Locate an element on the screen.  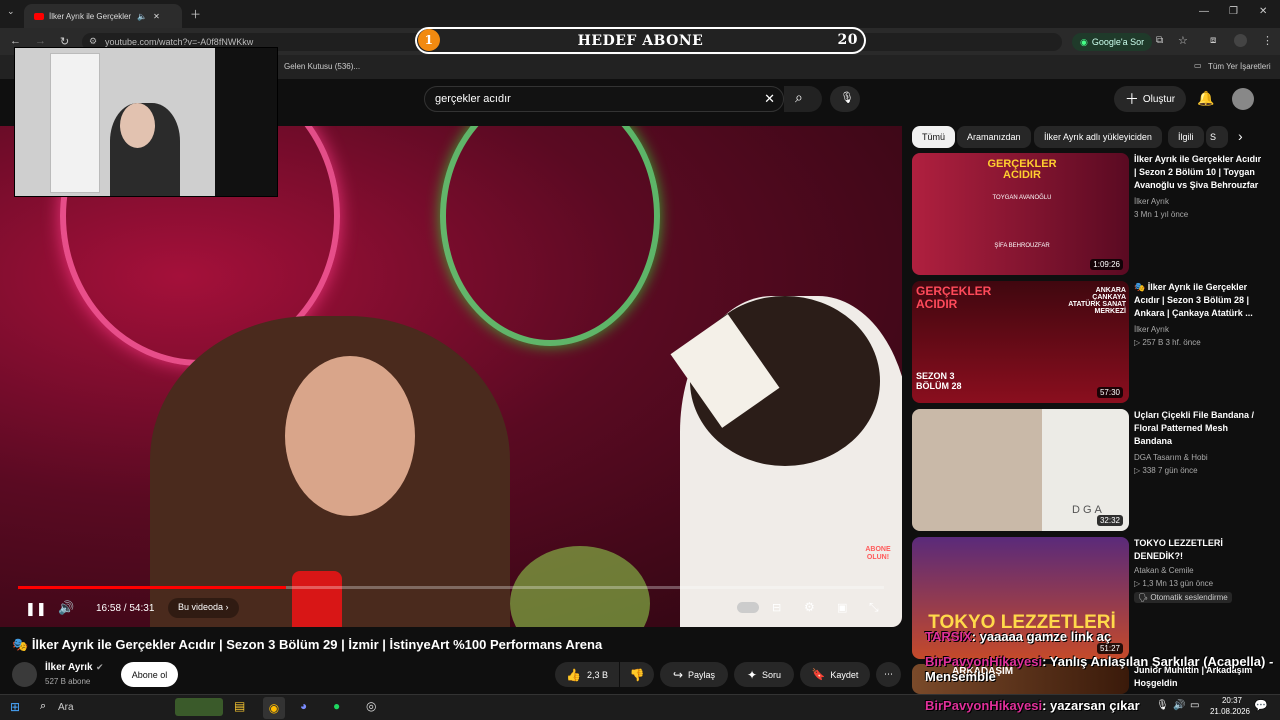
chip-next-icon: › is located at coordinates (1240, 136).